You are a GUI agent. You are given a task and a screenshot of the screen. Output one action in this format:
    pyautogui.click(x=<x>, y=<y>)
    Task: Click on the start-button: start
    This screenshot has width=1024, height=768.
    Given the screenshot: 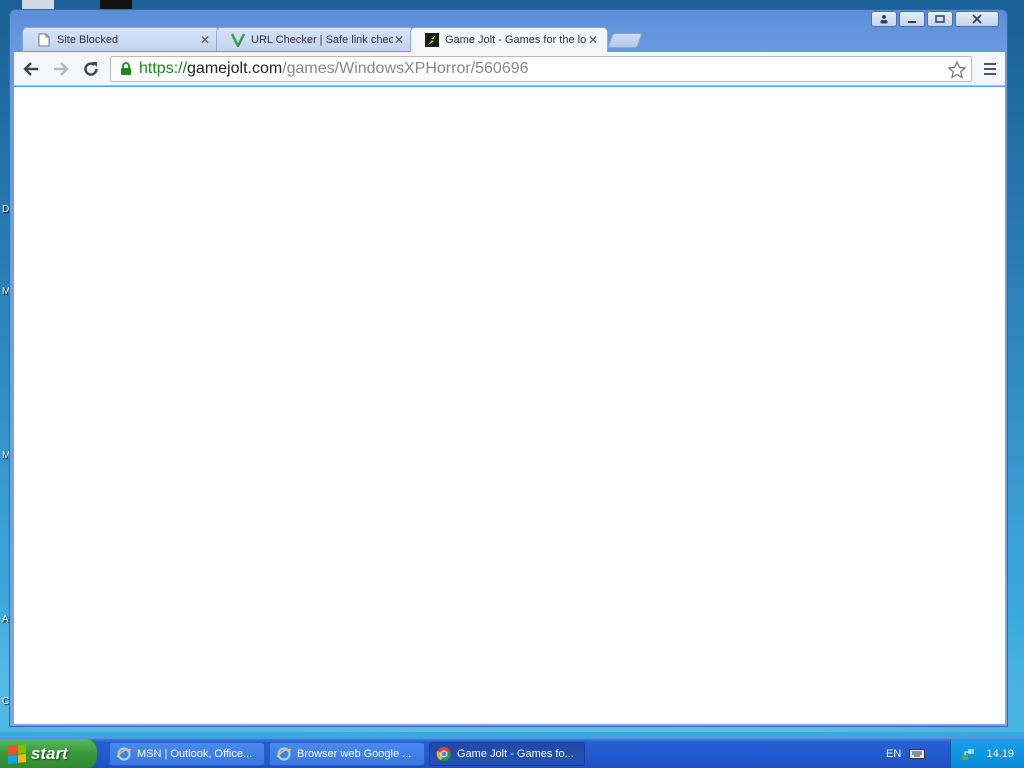 What is the action you would take?
    pyautogui.click(x=48, y=753)
    